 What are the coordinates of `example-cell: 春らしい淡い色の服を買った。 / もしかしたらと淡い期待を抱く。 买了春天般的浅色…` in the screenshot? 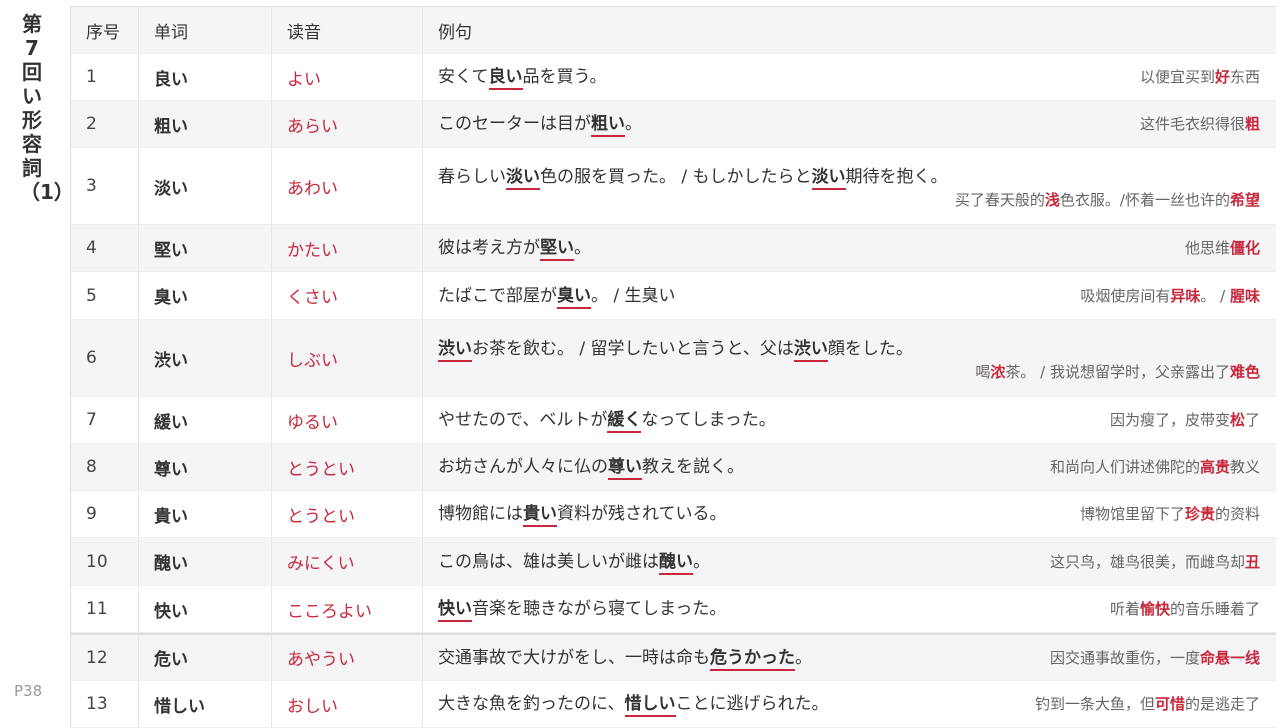 It's located at (849, 186).